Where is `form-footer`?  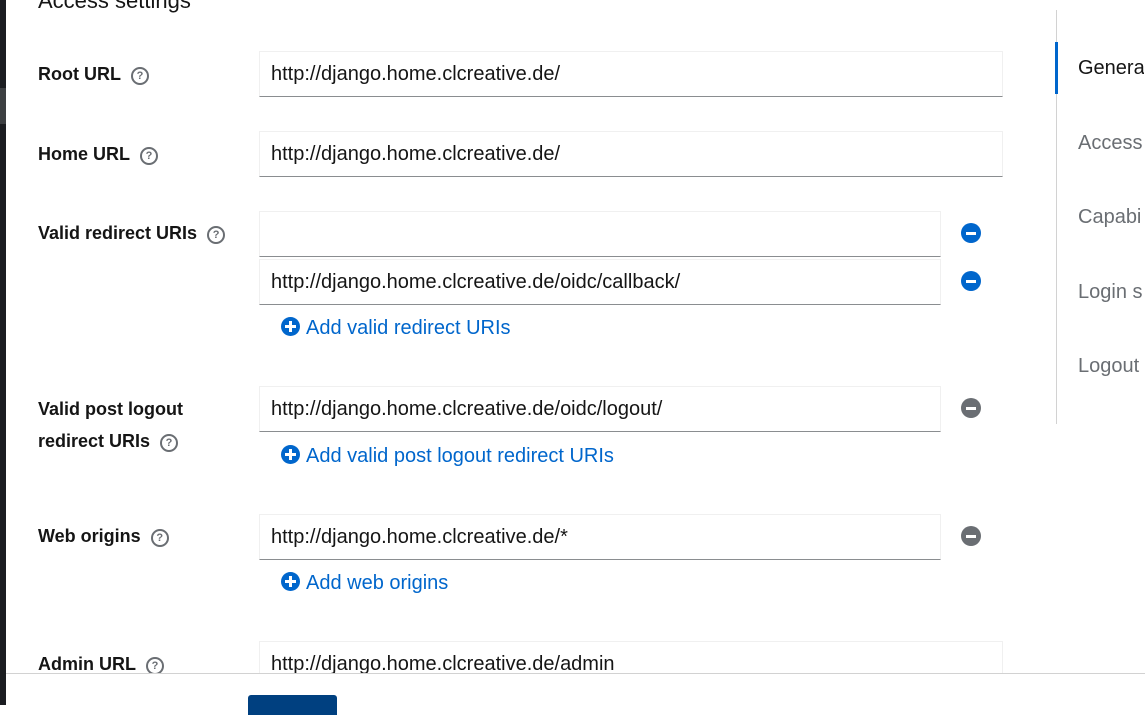 form-footer is located at coordinates (575, 694).